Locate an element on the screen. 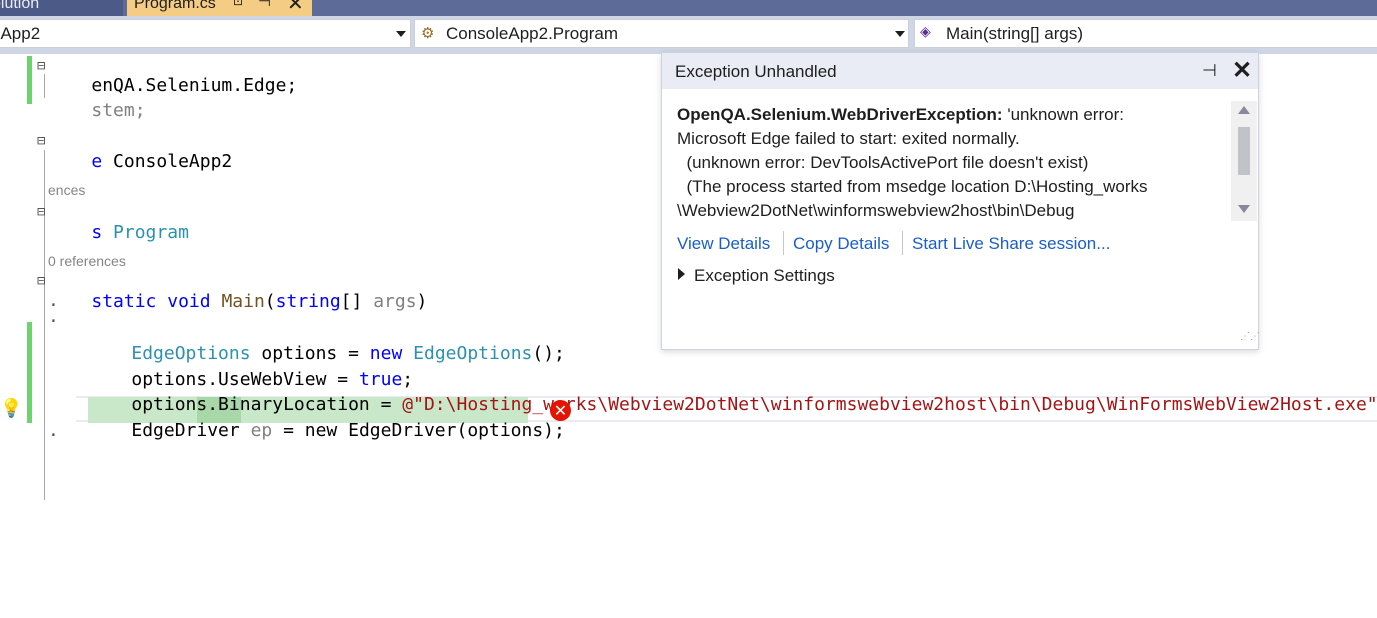 This screenshot has width=1377, height=618. method-icon: ◈ is located at coordinates (925, 31).